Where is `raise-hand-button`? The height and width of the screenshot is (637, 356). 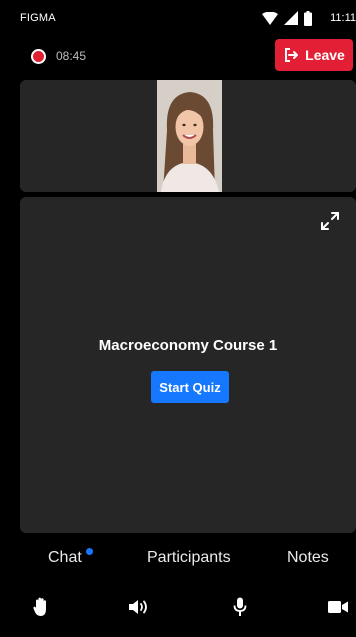 raise-hand-button is located at coordinates (41, 607).